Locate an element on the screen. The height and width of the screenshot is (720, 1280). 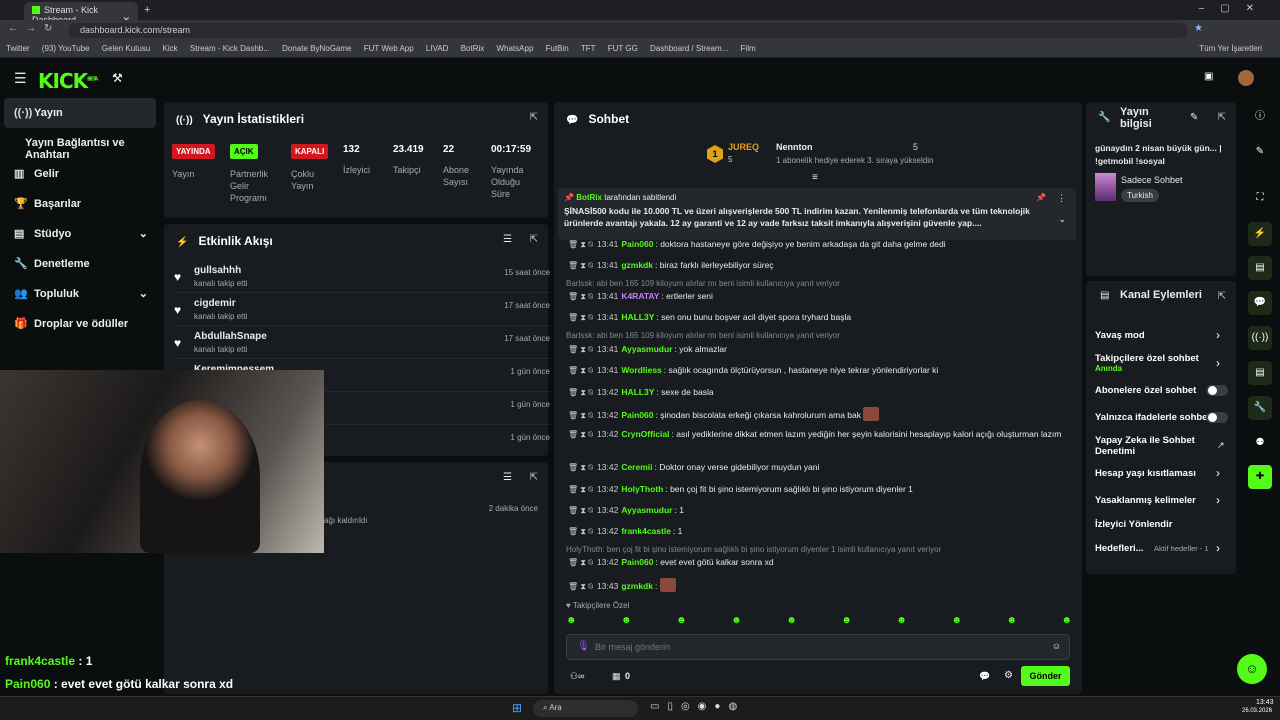
chat-message: 🗑 ⧗ ⍉ 13:42 frank4castle: 1 is located at coordinates (820, 531).